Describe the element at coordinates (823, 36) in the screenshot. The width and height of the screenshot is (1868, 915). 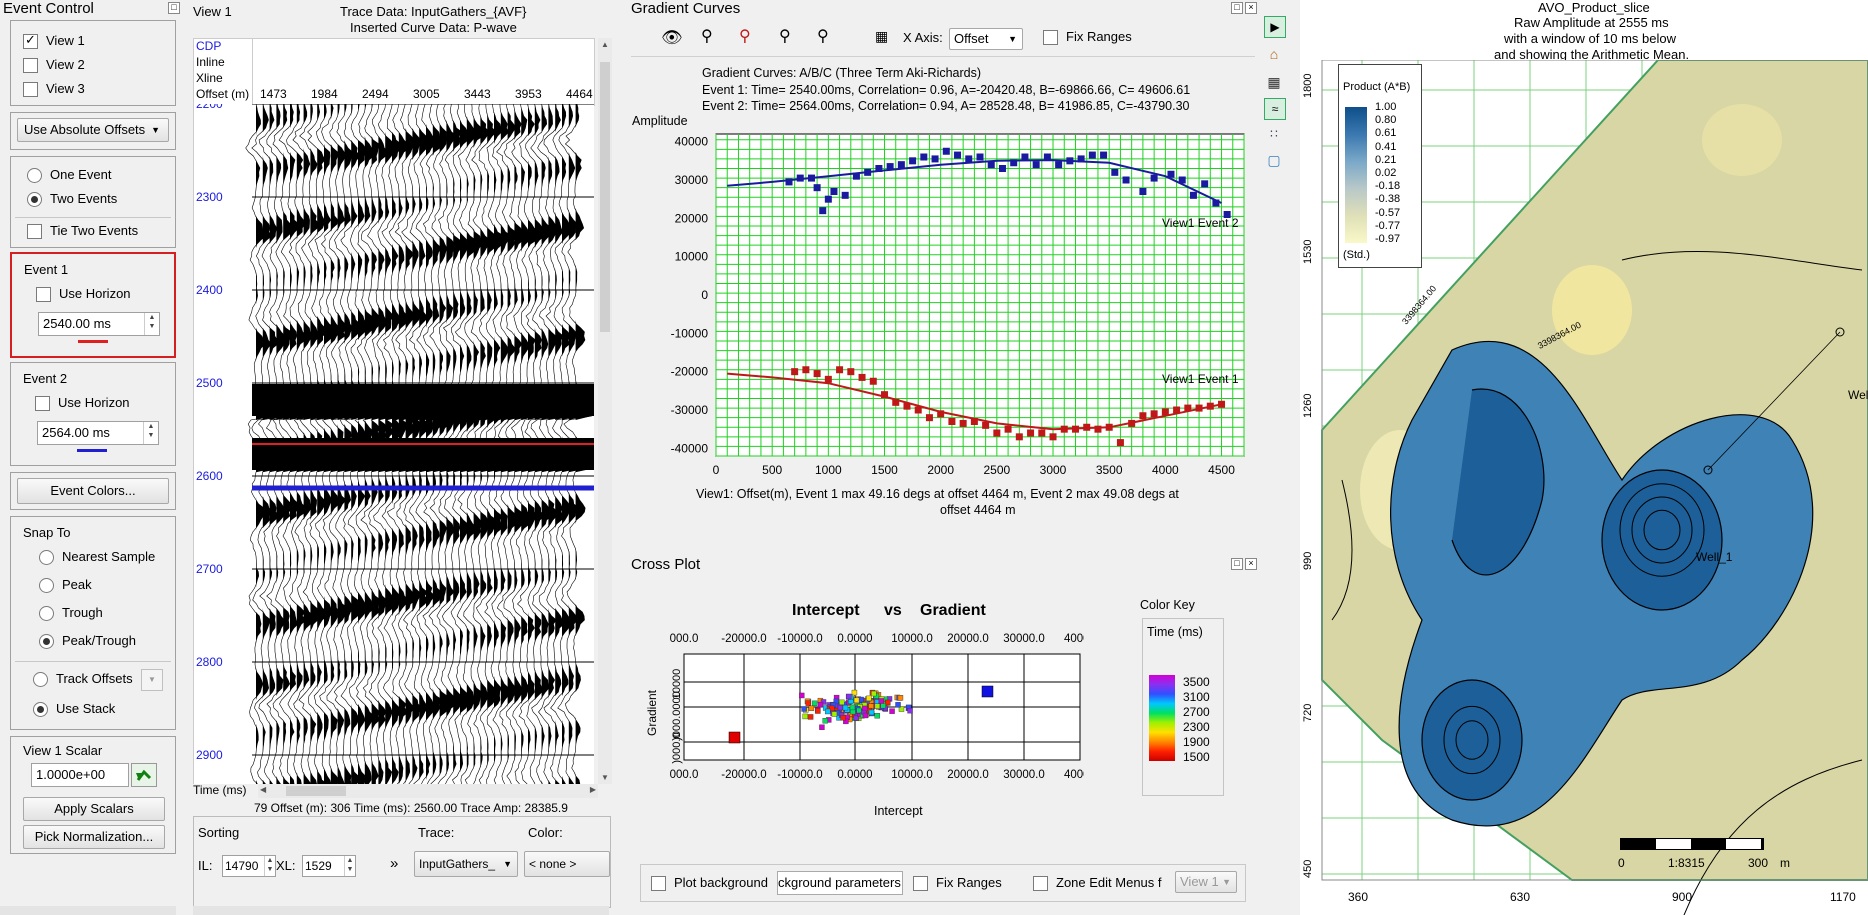
I see `zoom-out-icon: ⚲` at that location.